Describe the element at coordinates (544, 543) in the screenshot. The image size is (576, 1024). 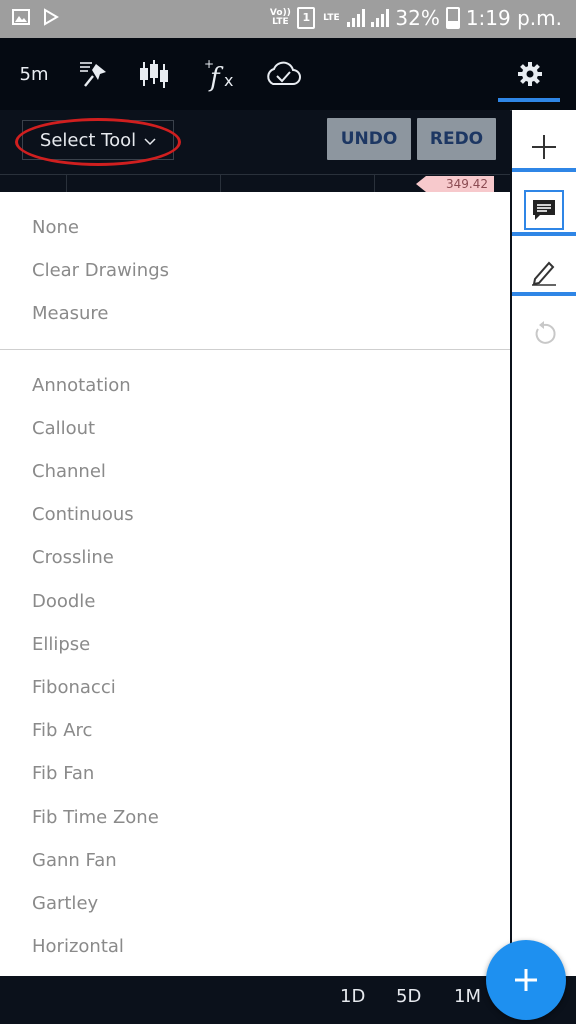
I see `drawing-side-panel` at that location.